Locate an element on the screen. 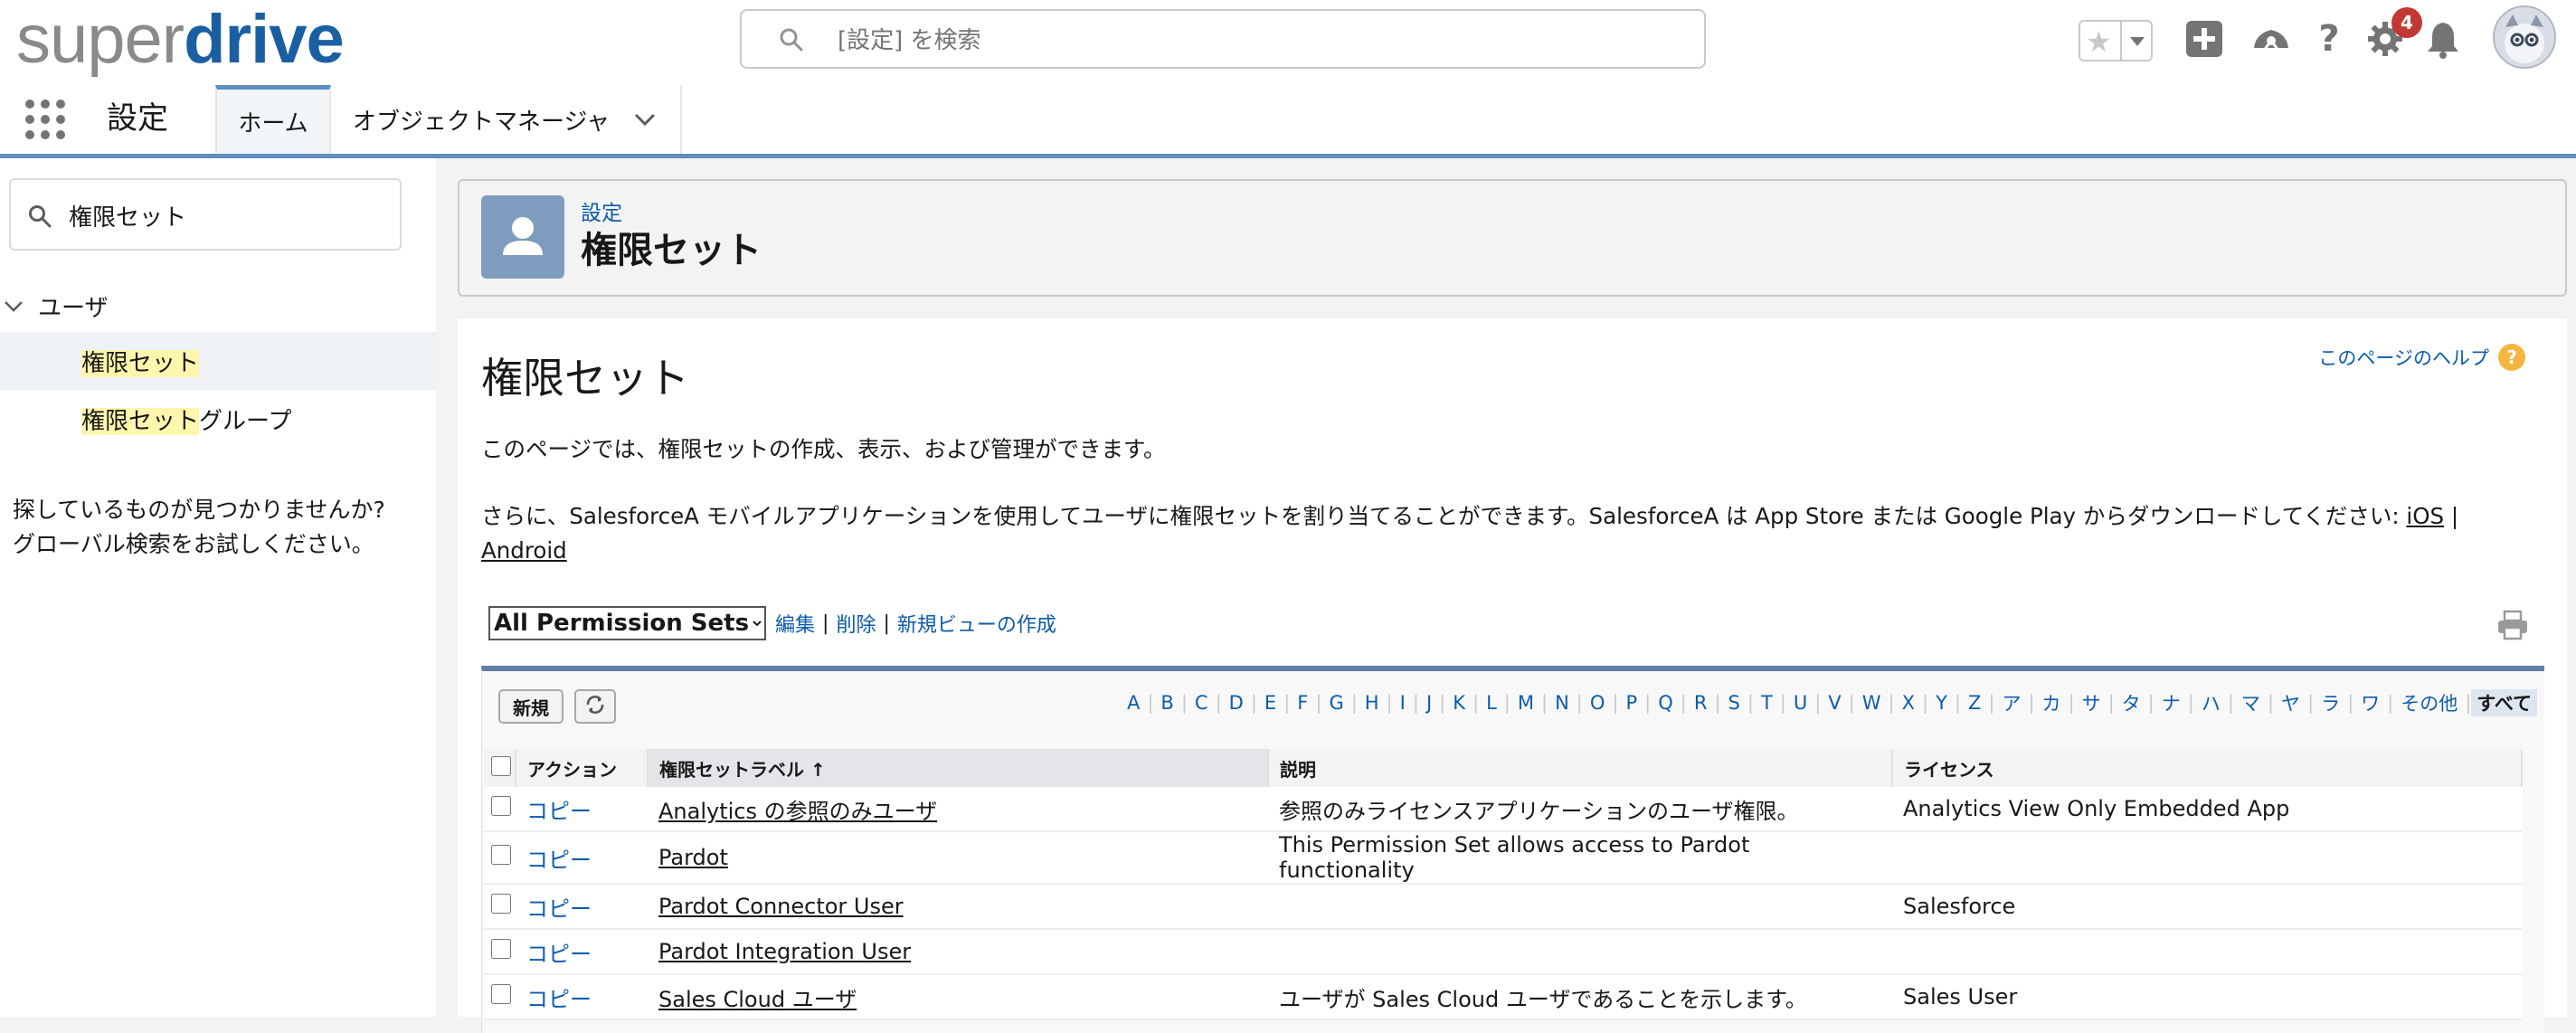 This screenshot has height=1033, width=2576. alpha-filter-letter: Q is located at coordinates (1666, 703).